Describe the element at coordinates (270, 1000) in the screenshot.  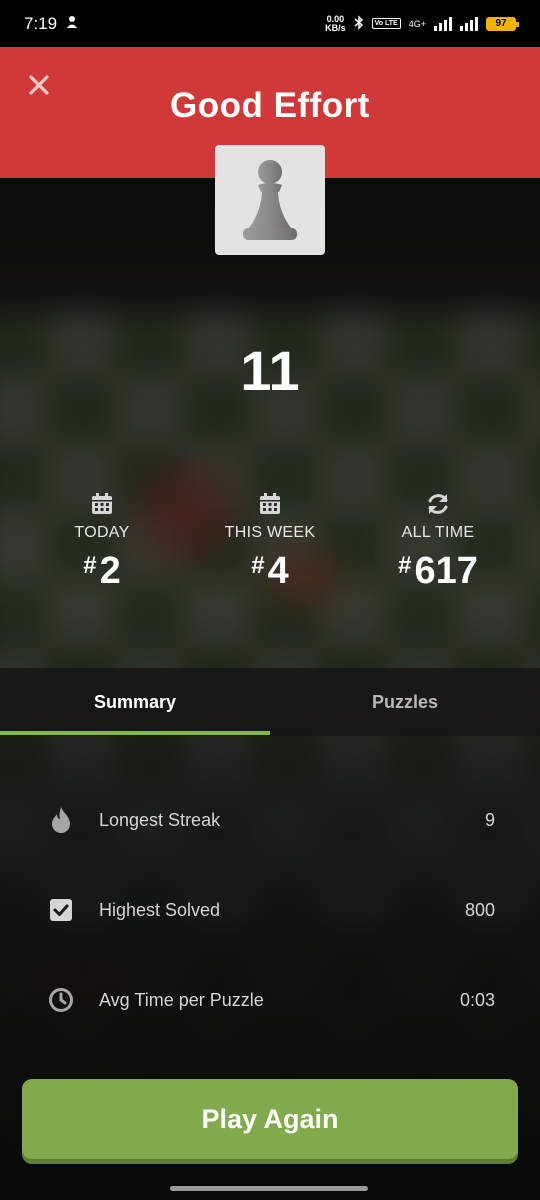
I see `summary-row-avg-time: Avg Time per Puzzle 0:03` at that location.